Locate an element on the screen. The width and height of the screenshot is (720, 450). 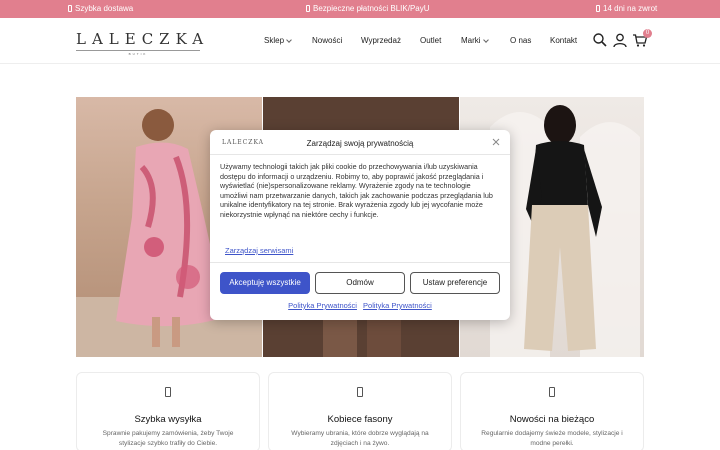
close-icon is located at coordinates (496, 142).